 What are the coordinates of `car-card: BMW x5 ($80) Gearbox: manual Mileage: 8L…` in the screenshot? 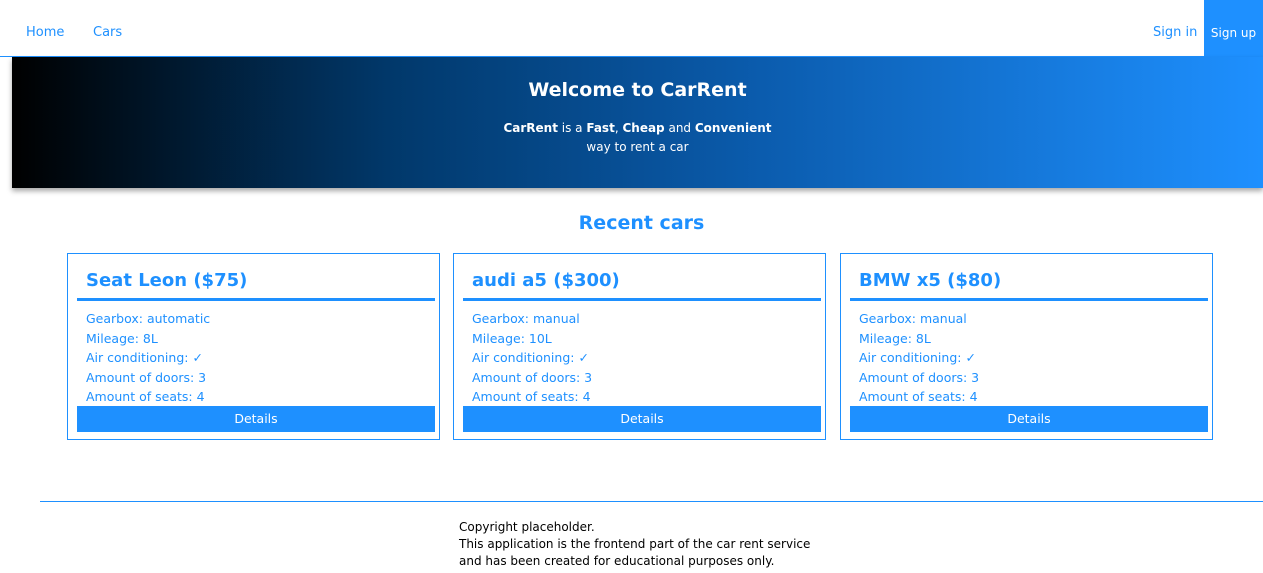 It's located at (1026, 346).